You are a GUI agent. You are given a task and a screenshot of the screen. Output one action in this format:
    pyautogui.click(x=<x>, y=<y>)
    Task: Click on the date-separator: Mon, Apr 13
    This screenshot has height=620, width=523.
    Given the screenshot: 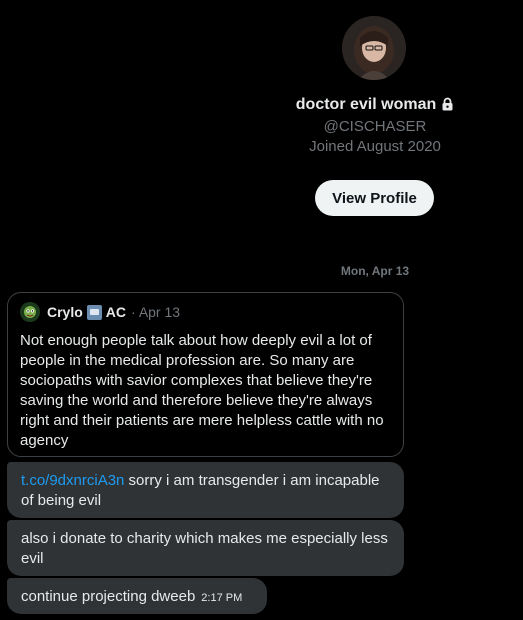 What is the action you would take?
    pyautogui.click(x=375, y=271)
    